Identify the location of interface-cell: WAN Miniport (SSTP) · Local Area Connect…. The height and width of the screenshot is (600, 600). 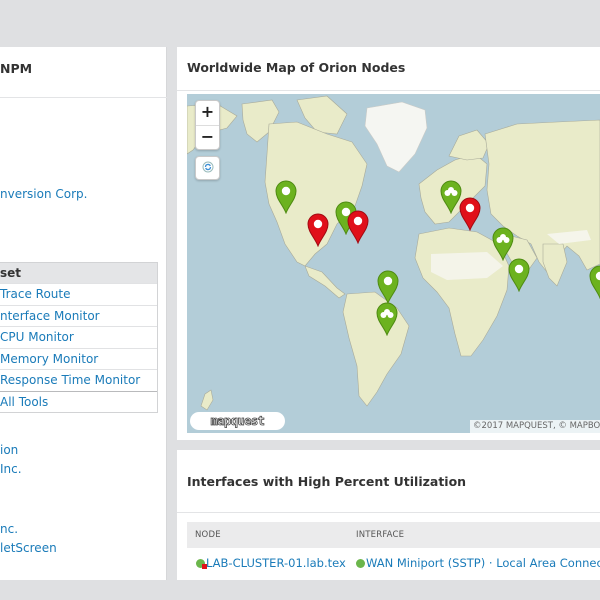
(478, 563).